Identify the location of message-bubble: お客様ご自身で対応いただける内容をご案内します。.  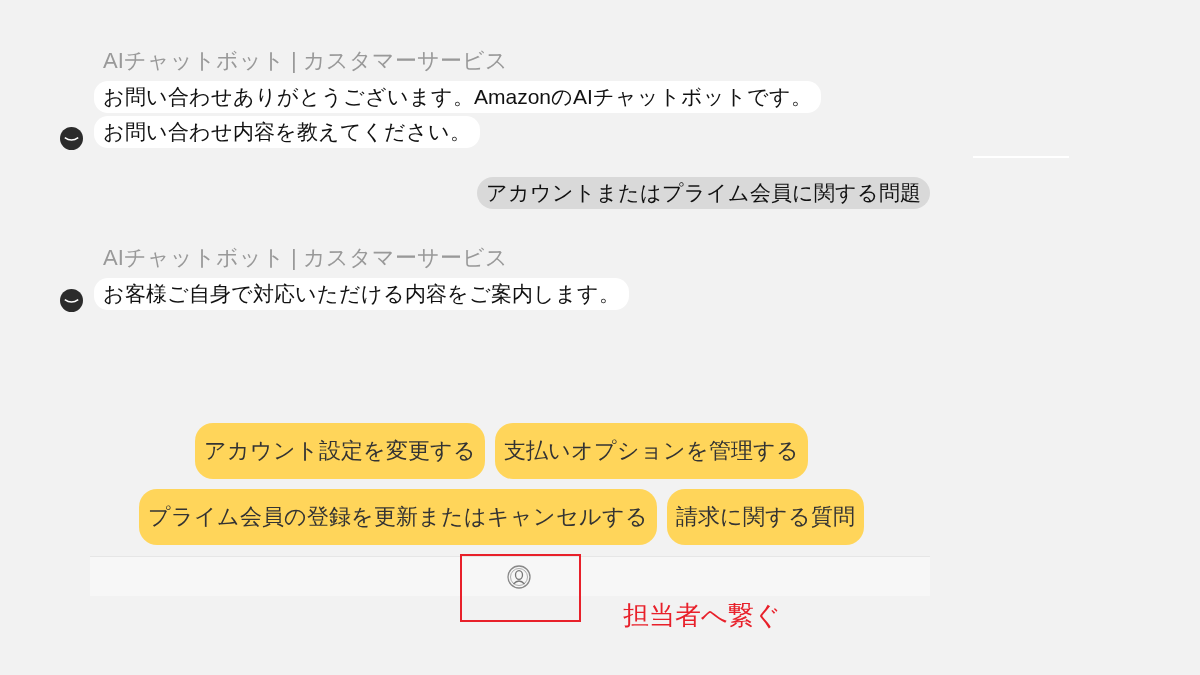
(361, 294).